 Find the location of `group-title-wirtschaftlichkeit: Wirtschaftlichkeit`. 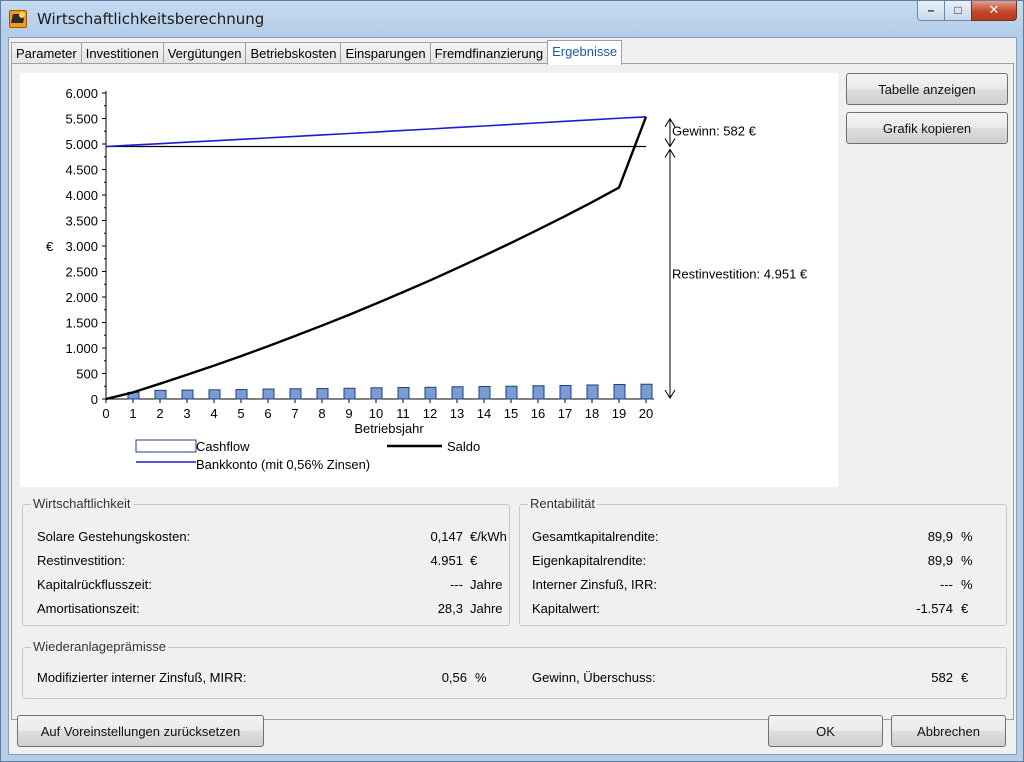

group-title-wirtschaftlichkeit: Wirtschaftlichkeit is located at coordinates (82, 503).